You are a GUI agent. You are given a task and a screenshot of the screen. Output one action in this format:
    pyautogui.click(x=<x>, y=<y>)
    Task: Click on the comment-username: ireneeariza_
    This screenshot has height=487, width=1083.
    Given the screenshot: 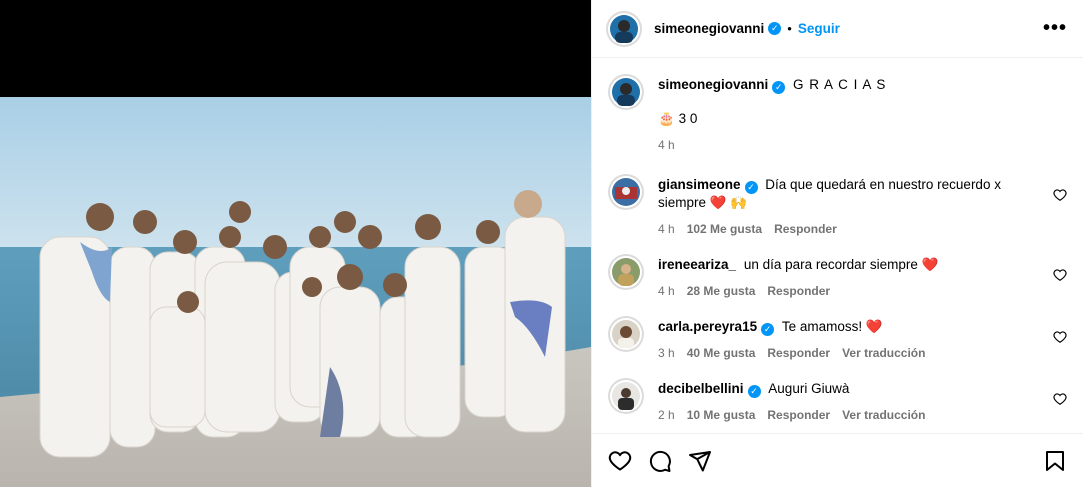 What is the action you would take?
    pyautogui.click(x=697, y=264)
    